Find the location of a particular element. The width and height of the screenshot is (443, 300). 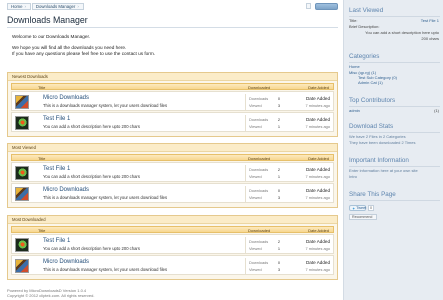

info-line-intro: Intro is located at coordinates (353, 176).